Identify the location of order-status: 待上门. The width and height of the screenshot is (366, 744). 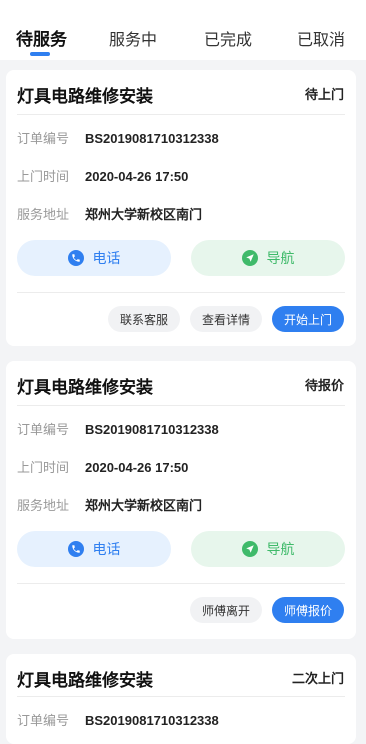
(324, 94).